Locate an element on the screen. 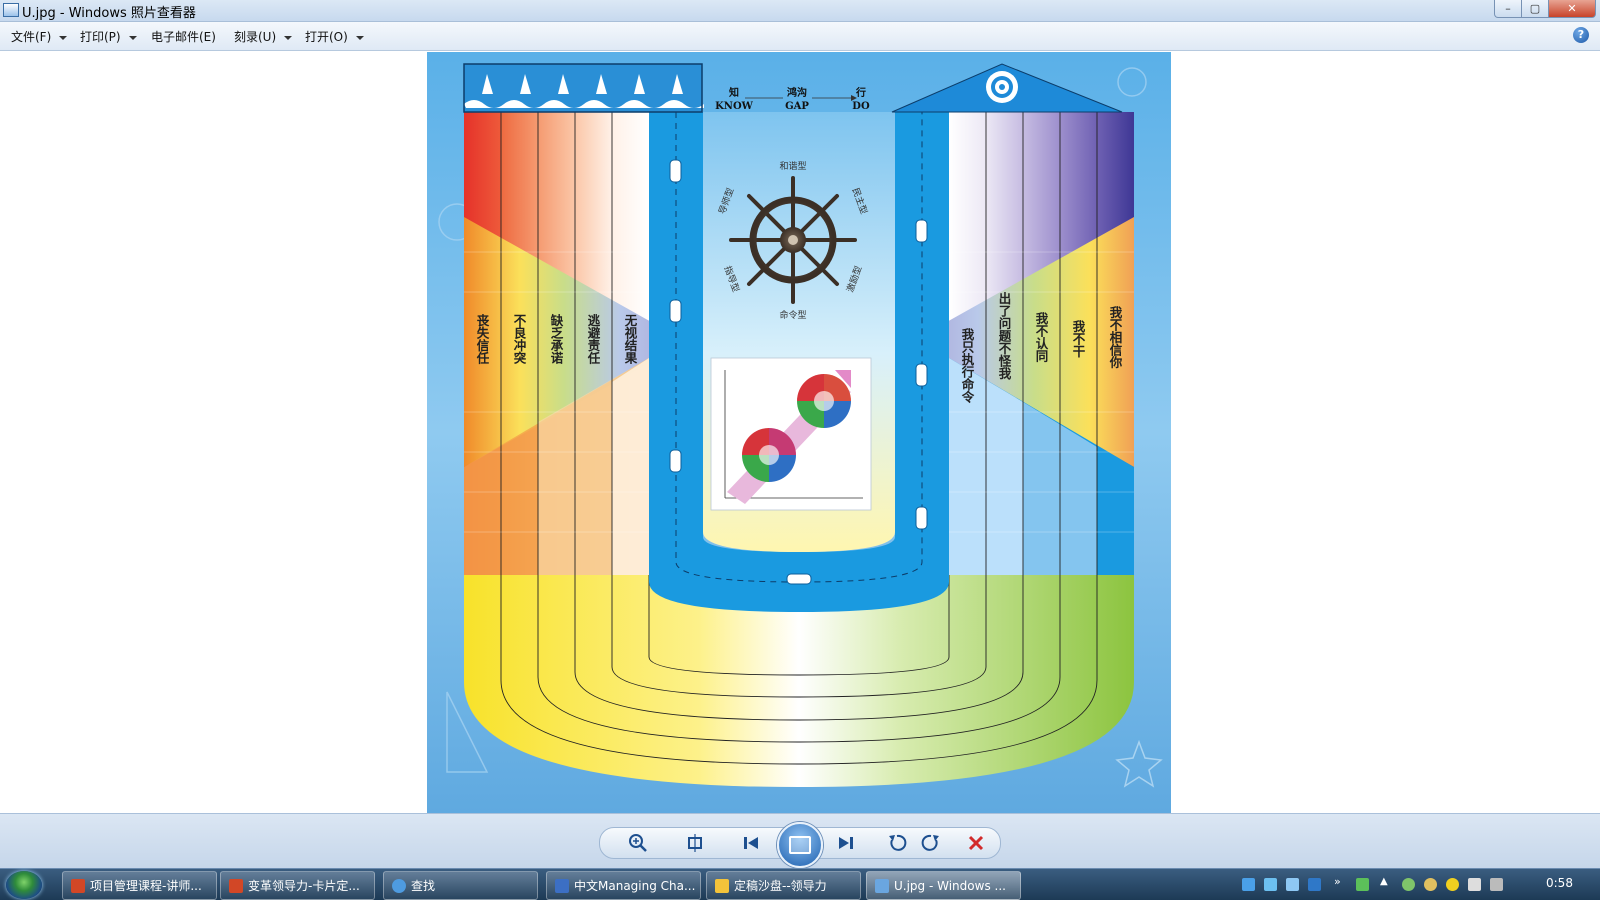 The height and width of the screenshot is (900, 1600). menu-open-label: 打开(O) is located at coordinates (326, 37).